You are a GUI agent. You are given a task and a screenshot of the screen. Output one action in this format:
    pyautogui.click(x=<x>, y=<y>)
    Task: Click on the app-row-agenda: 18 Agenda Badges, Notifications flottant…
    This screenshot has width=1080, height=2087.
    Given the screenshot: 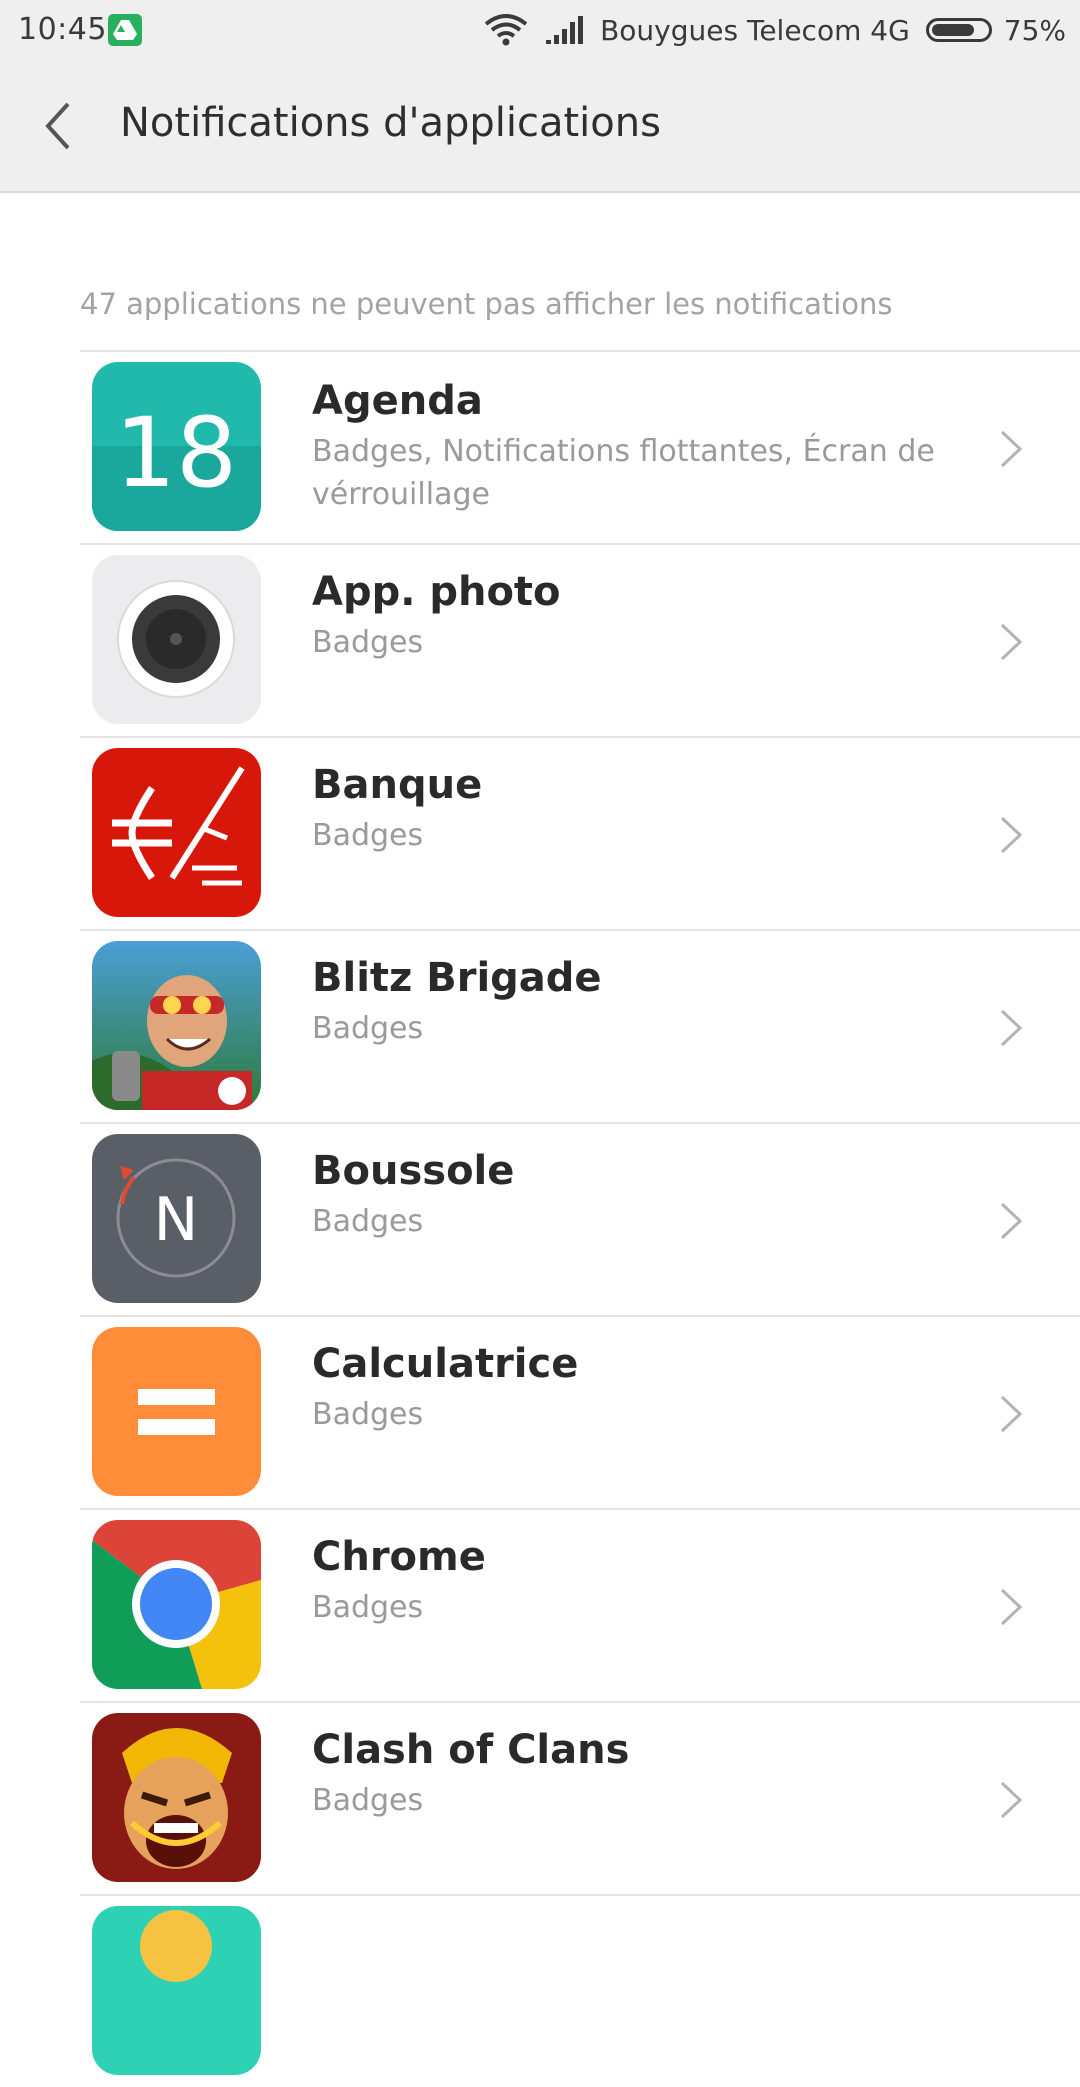 What is the action you would take?
    pyautogui.click(x=580, y=446)
    